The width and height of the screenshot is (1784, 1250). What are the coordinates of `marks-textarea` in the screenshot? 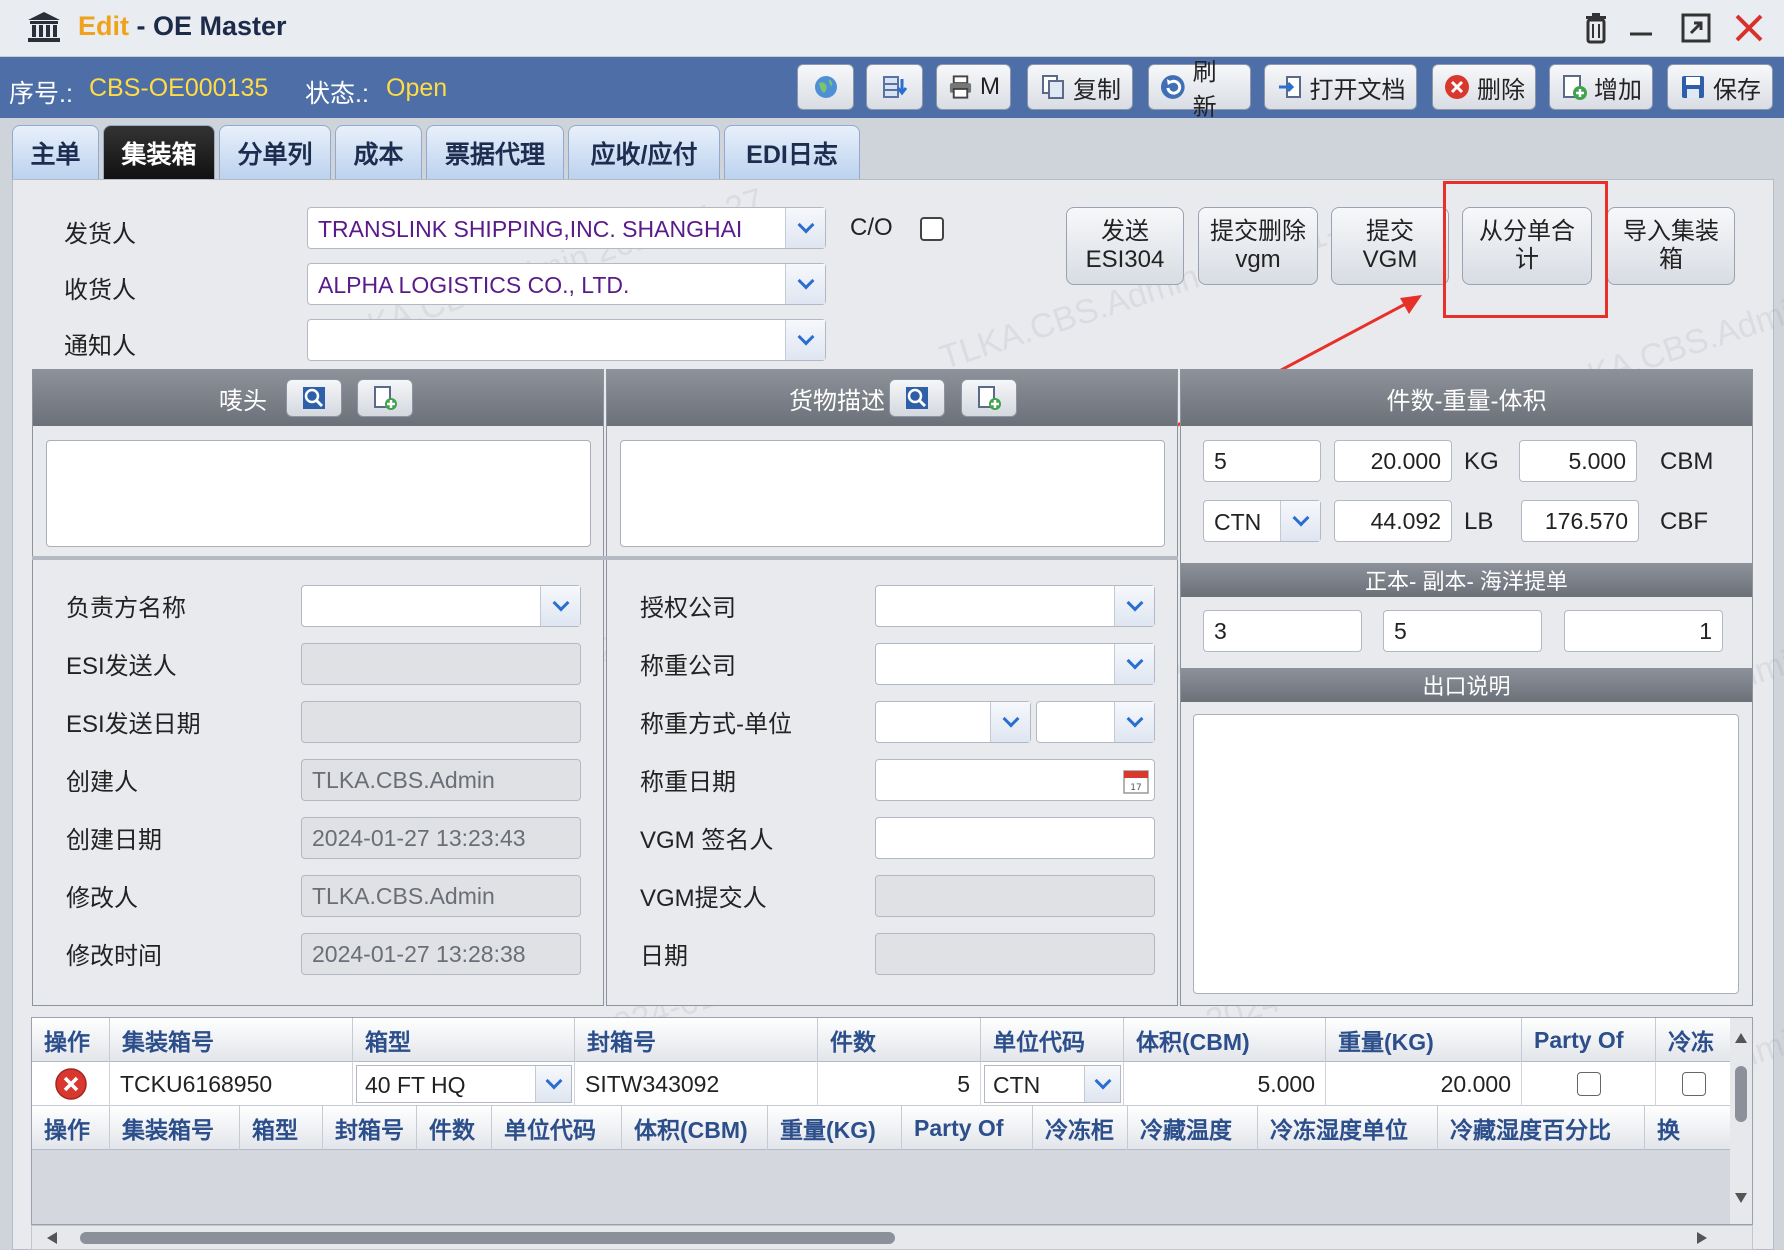 It's located at (318, 493).